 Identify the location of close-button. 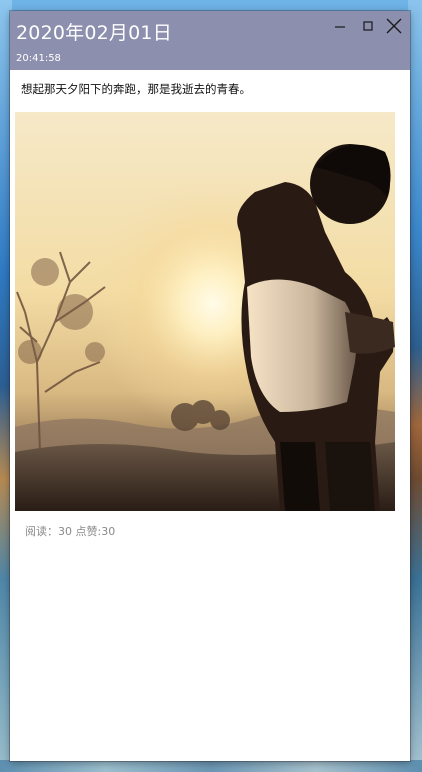
(394, 26).